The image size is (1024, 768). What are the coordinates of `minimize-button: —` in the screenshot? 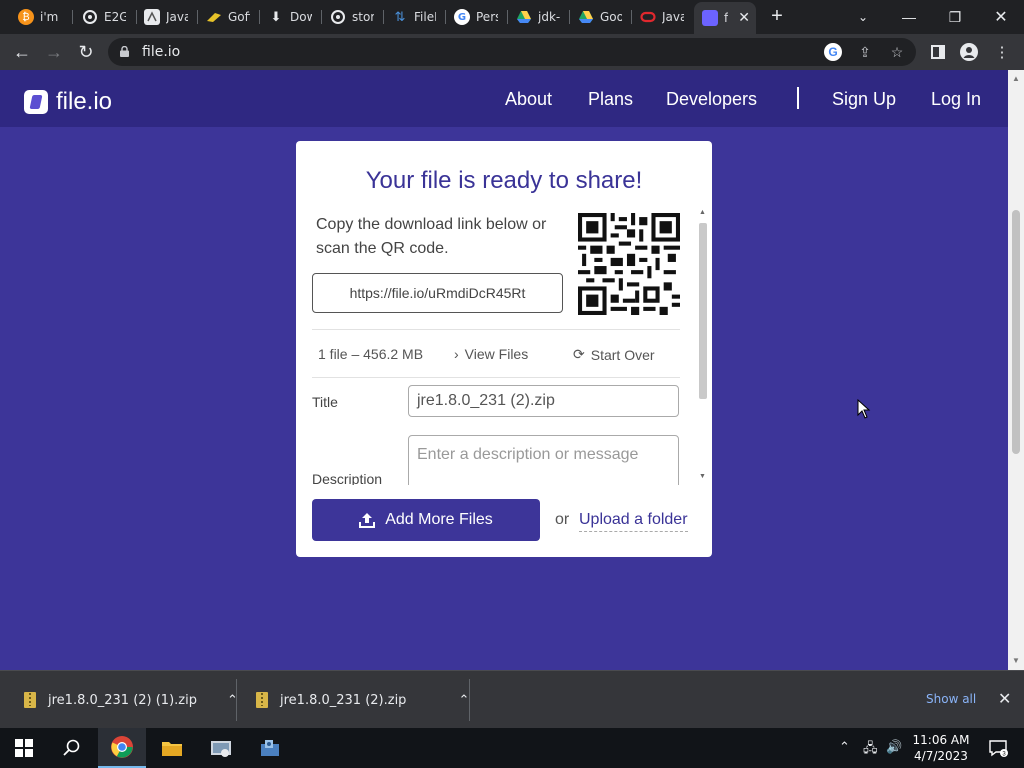 It's located at (909, 17).